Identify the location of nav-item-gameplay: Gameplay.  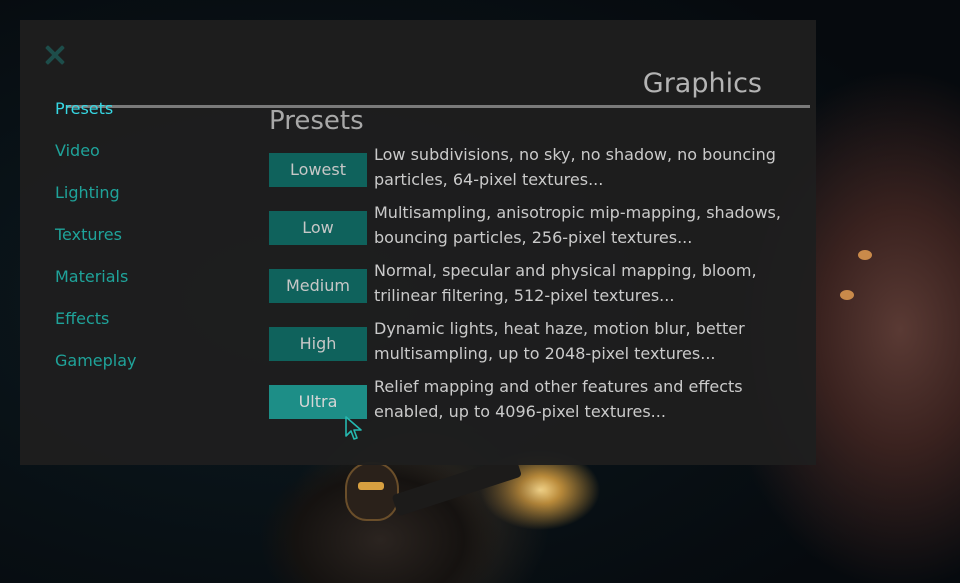
(96, 371).